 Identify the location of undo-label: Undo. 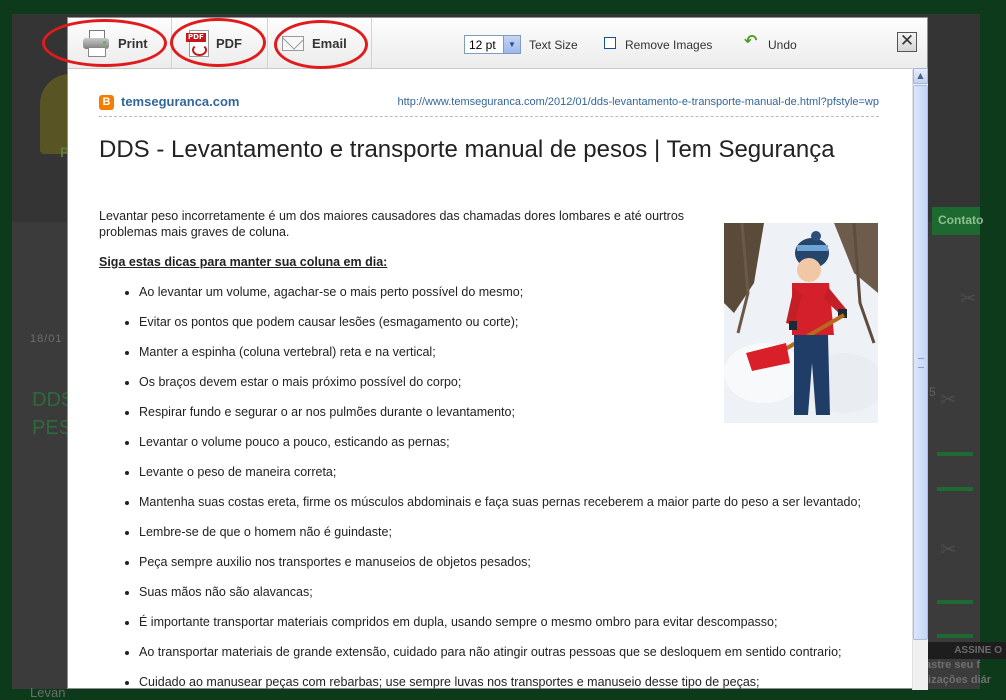
(782, 45).